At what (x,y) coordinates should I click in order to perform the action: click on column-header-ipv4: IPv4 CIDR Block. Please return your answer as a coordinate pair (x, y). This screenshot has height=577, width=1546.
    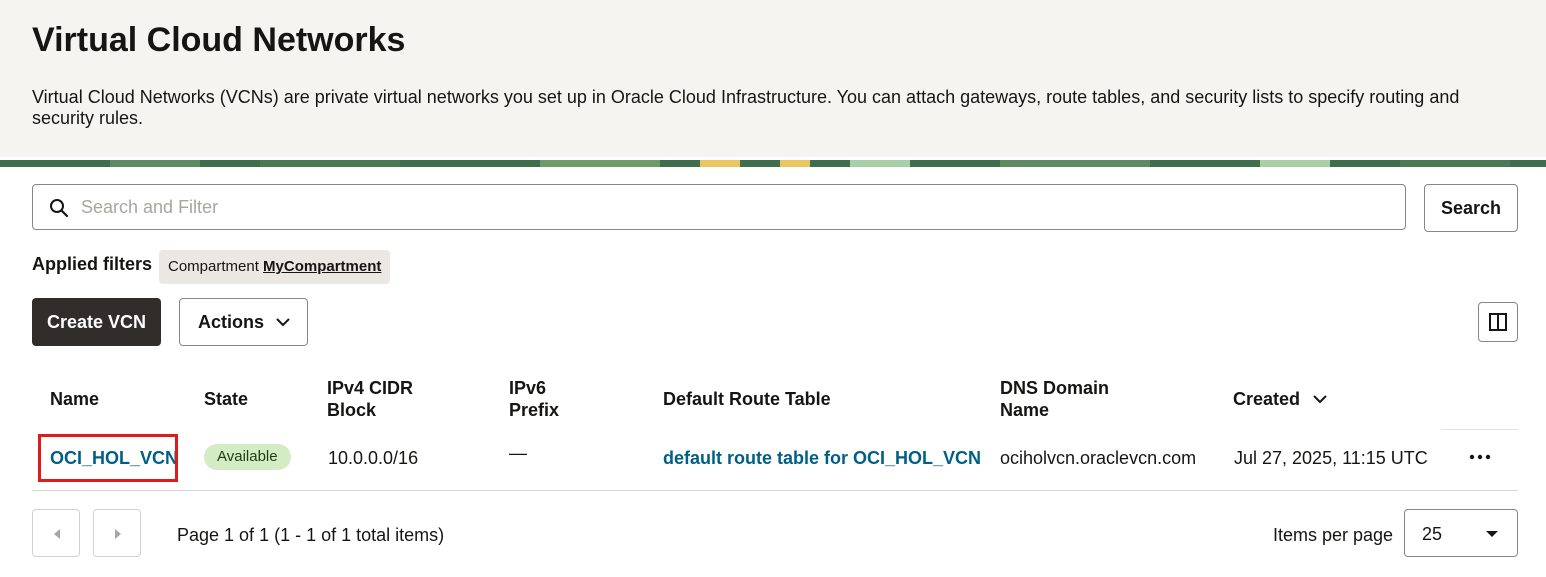
    Looking at the image, I should click on (370, 399).